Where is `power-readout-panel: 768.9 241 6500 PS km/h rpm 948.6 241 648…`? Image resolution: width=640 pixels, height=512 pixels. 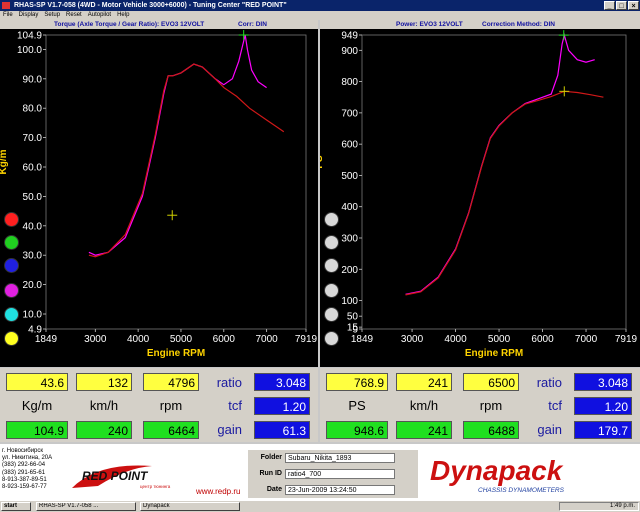
power-readout-panel: 768.9 241 6500 PS km/h rpm 948.6 241 648… is located at coordinates (480, 405).